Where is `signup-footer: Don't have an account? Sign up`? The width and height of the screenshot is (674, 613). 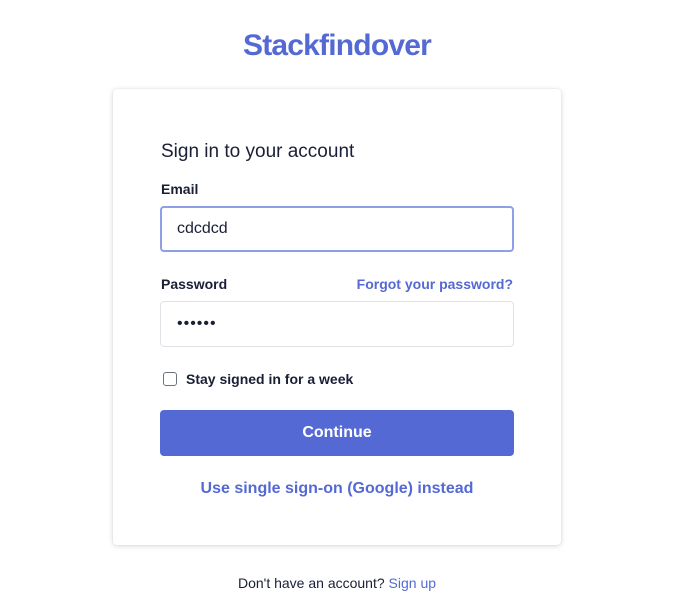
signup-footer: Don't have an account? Sign up is located at coordinates (337, 583).